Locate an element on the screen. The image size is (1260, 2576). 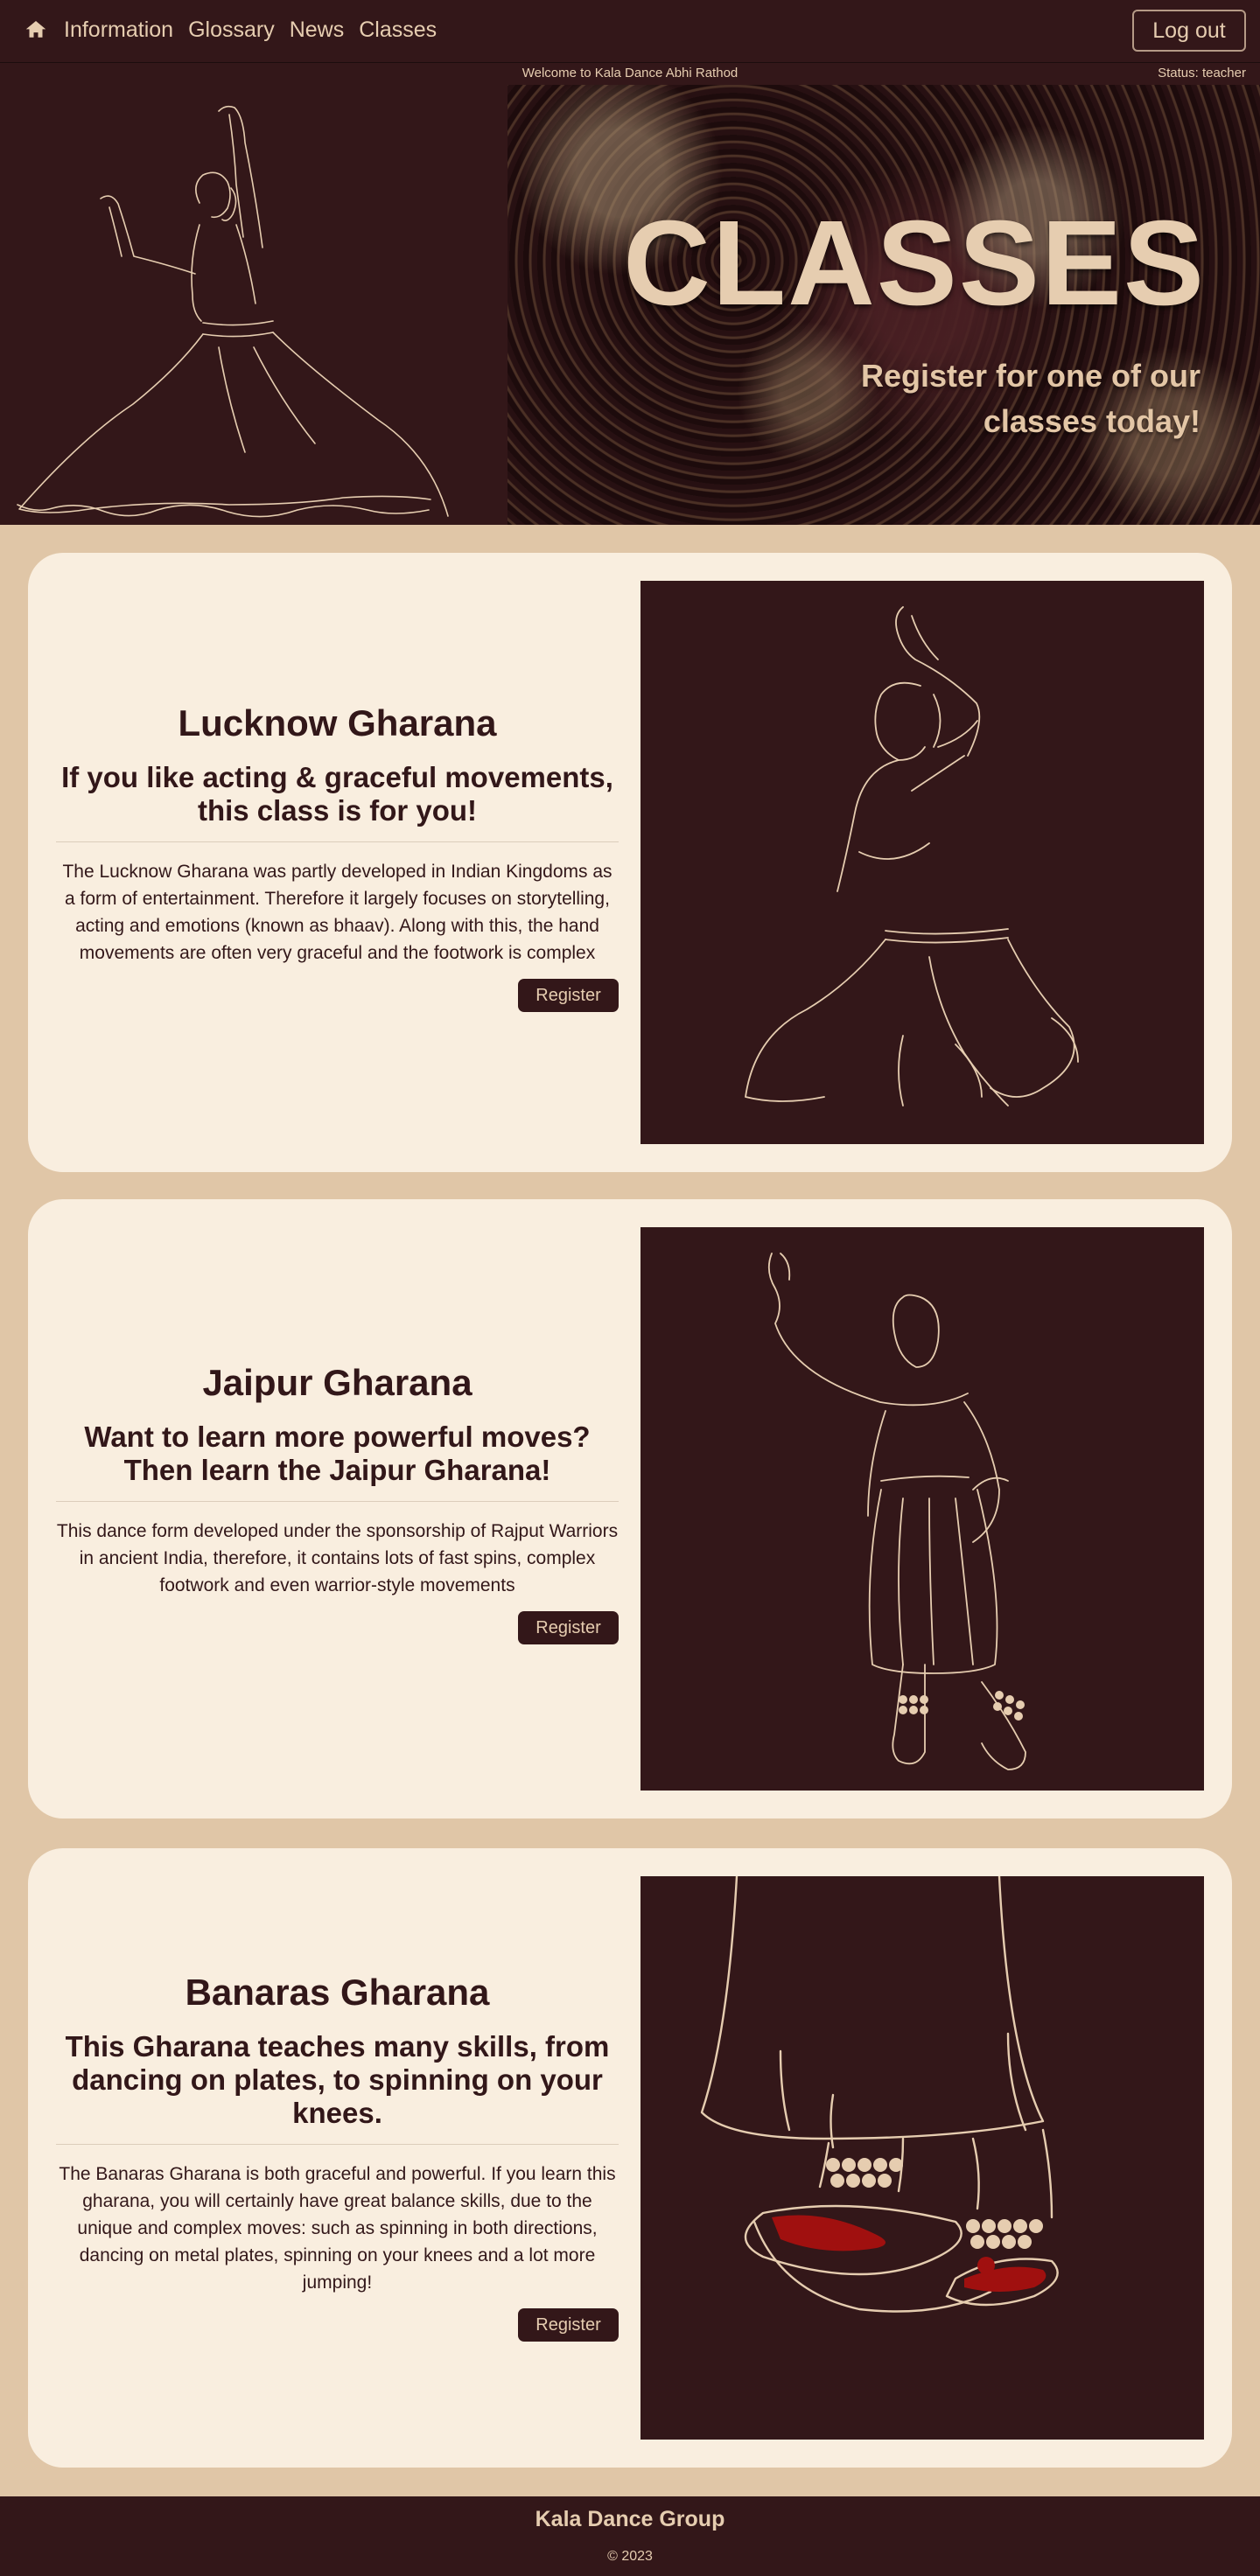
user-status: Status: teacher is located at coordinates (1202, 73).